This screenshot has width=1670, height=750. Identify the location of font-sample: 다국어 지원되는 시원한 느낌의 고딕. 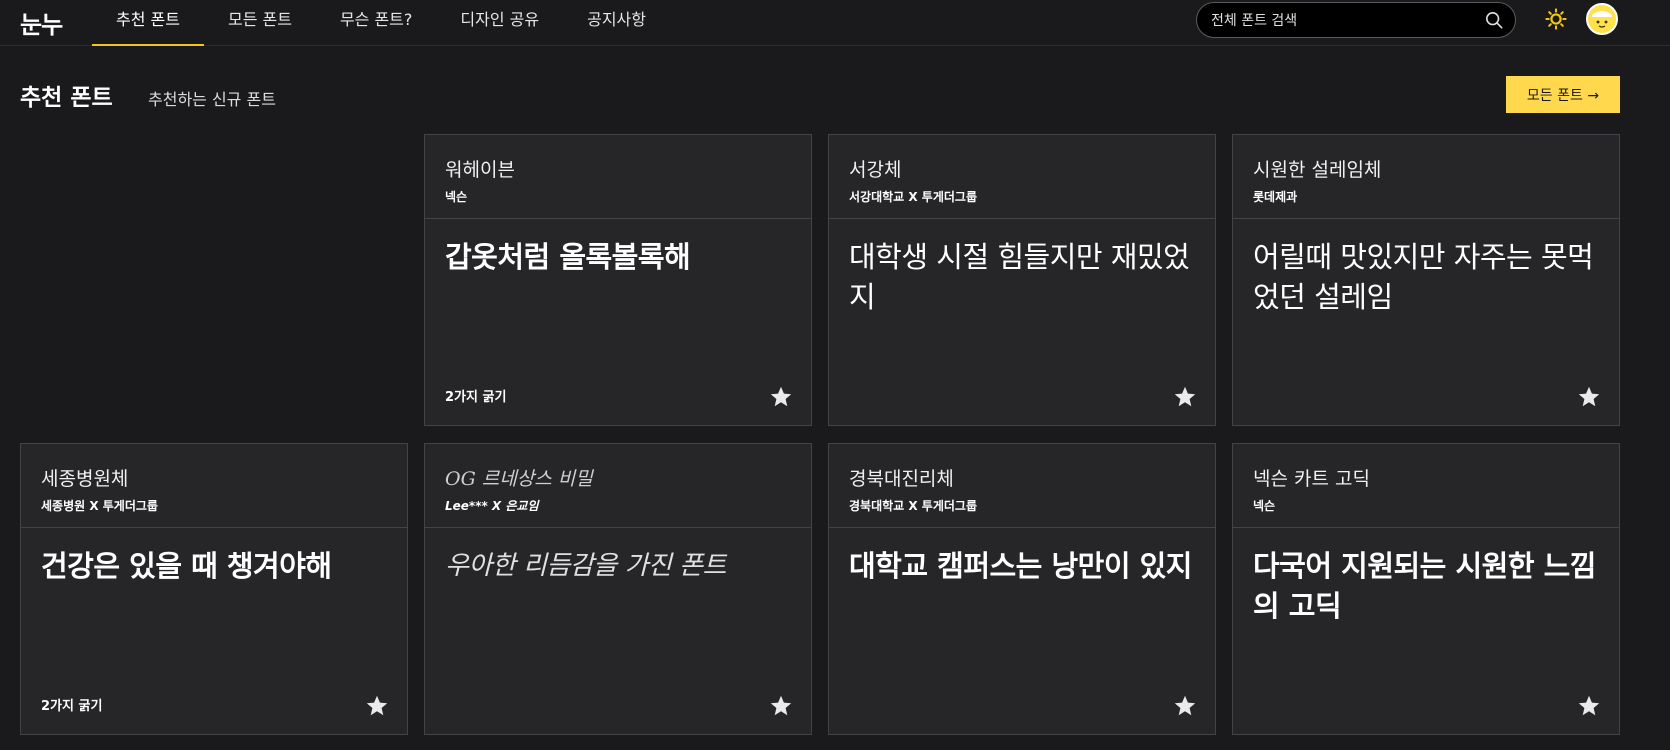
(1424, 586).